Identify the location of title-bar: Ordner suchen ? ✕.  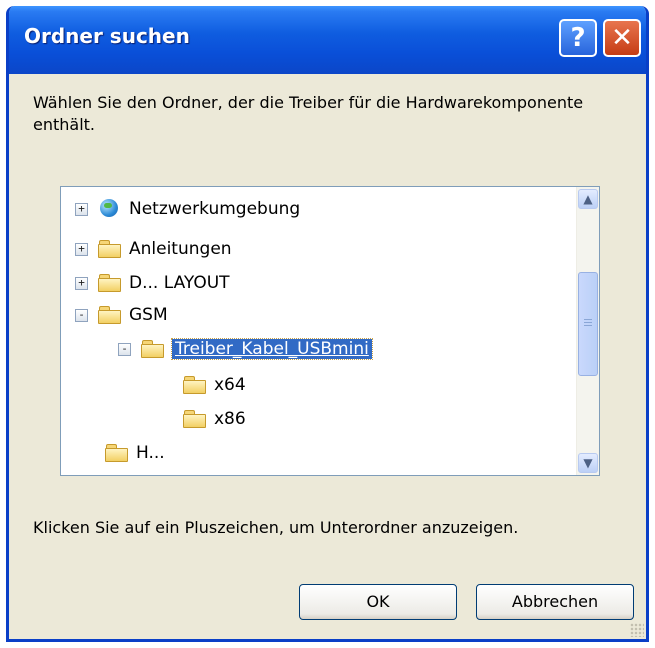
(327, 40).